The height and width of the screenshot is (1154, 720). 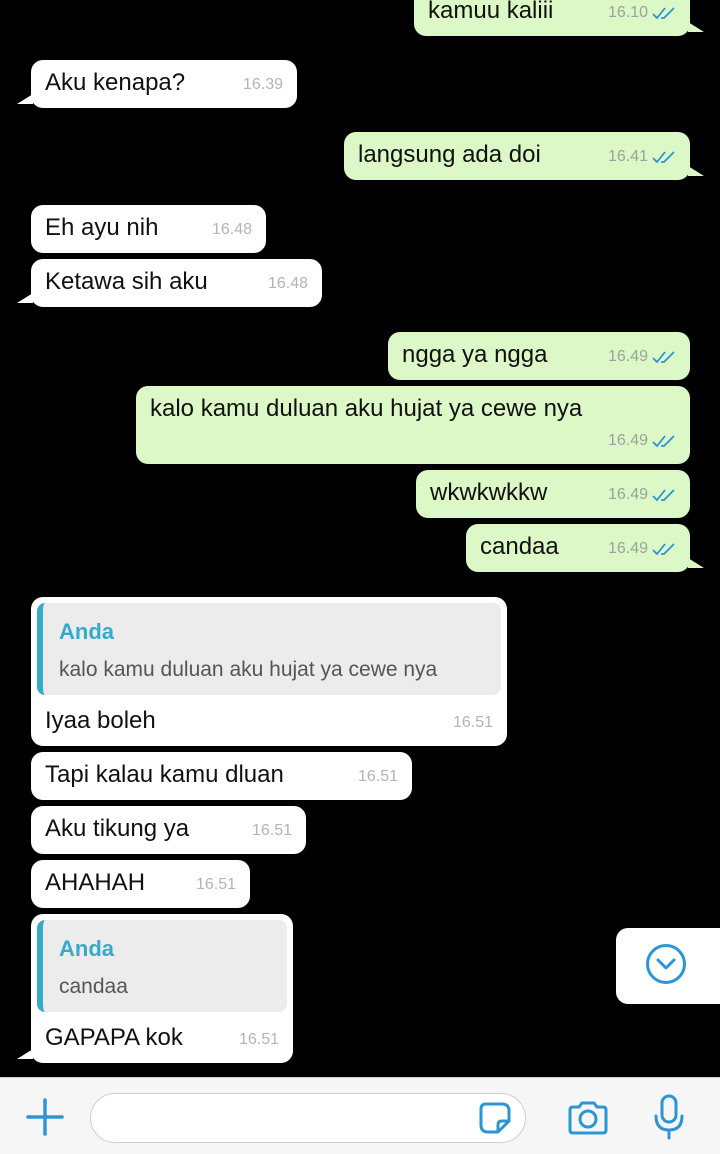 What do you see at coordinates (93, 986) in the screenshot?
I see `quoted-text: candaa` at bounding box center [93, 986].